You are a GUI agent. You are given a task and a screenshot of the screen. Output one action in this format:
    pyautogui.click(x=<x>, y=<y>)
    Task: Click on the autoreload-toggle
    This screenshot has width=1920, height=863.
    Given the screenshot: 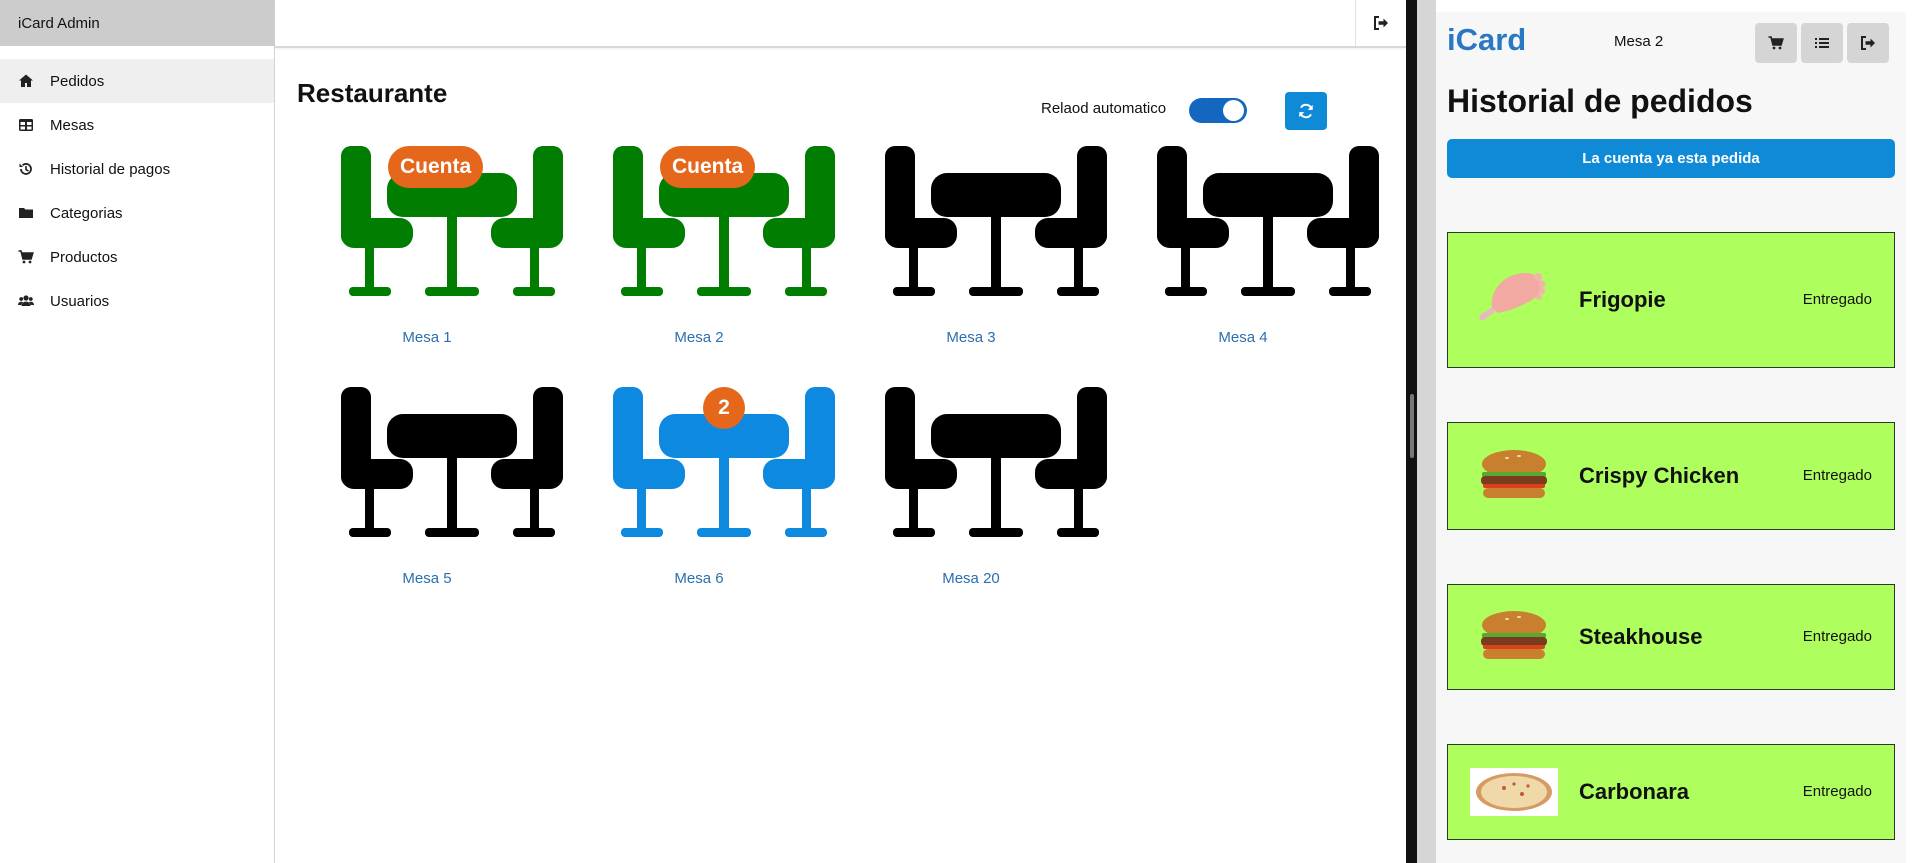 What is the action you would take?
    pyautogui.click(x=1218, y=110)
    